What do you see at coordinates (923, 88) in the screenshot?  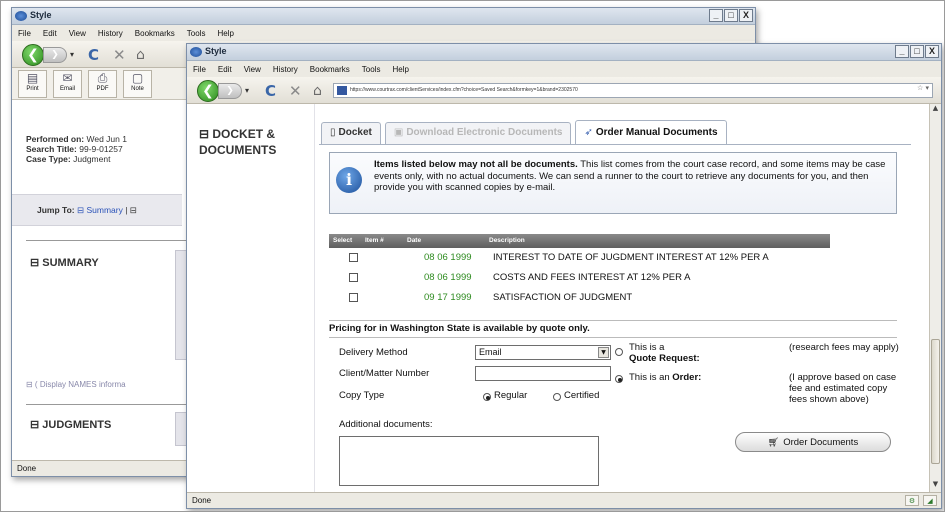 I see `bookmark-star-icon: ☆ ▾` at bounding box center [923, 88].